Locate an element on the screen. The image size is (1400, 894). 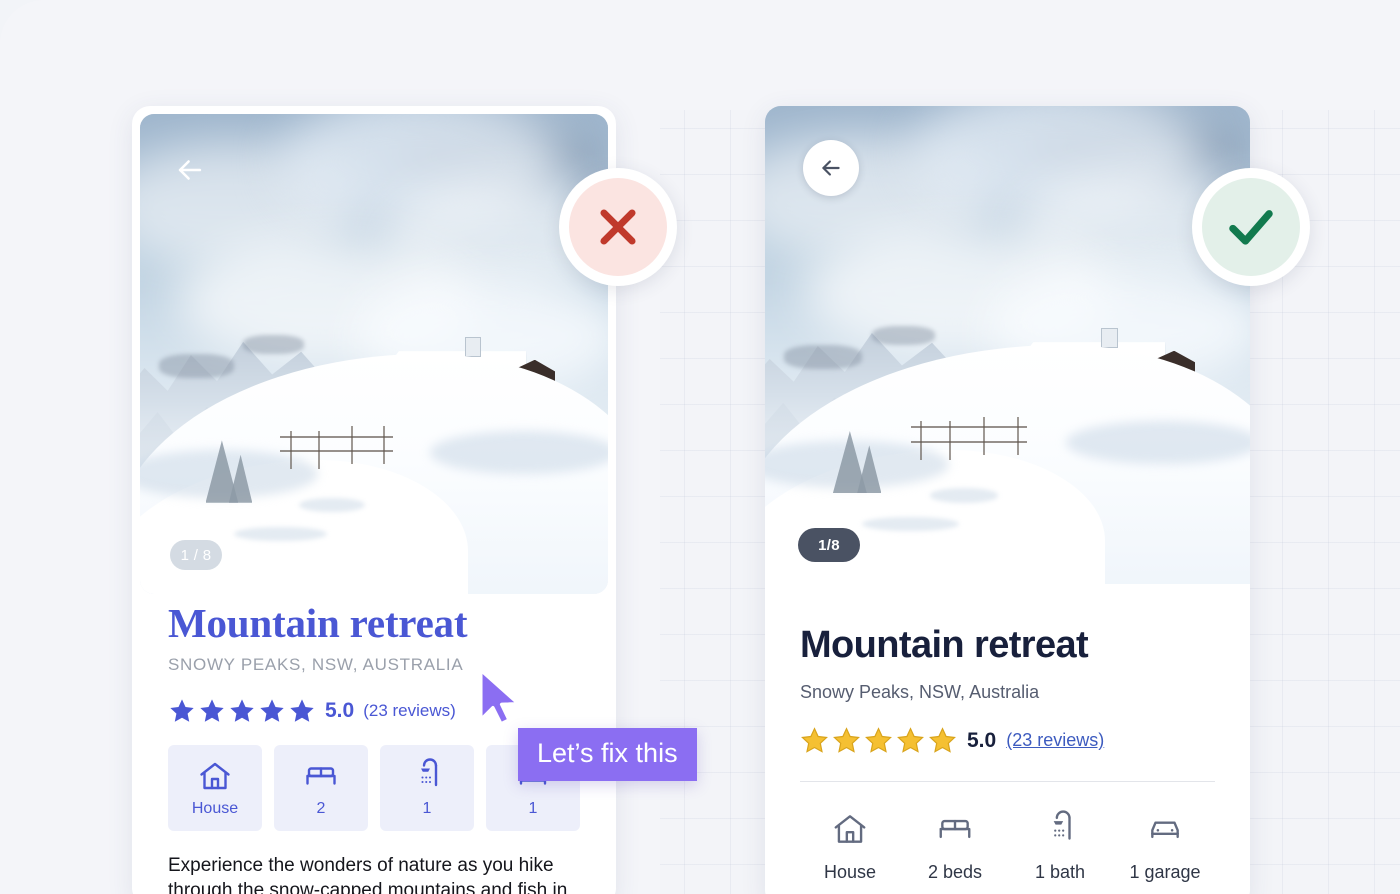
close-icon is located at coordinates (618, 227).